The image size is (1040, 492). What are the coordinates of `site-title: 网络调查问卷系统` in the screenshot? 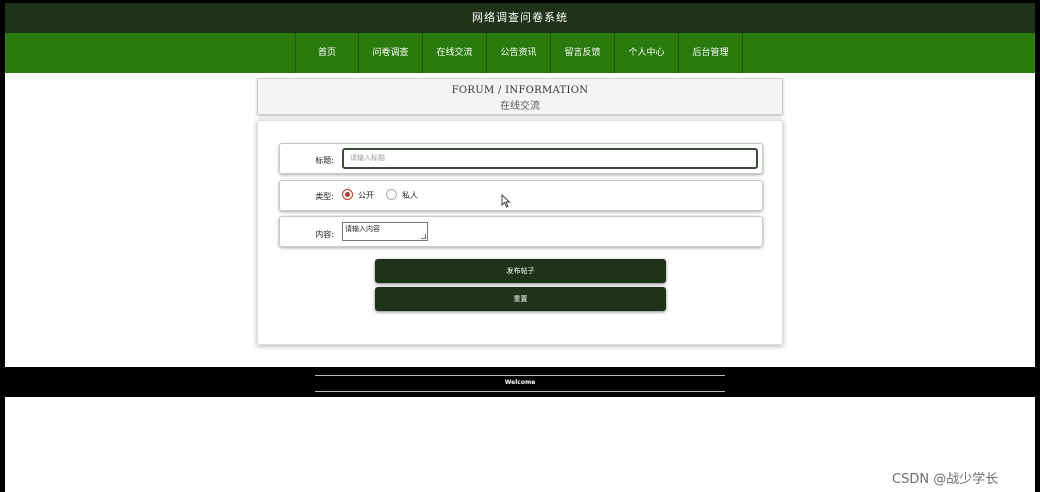 It's located at (520, 17).